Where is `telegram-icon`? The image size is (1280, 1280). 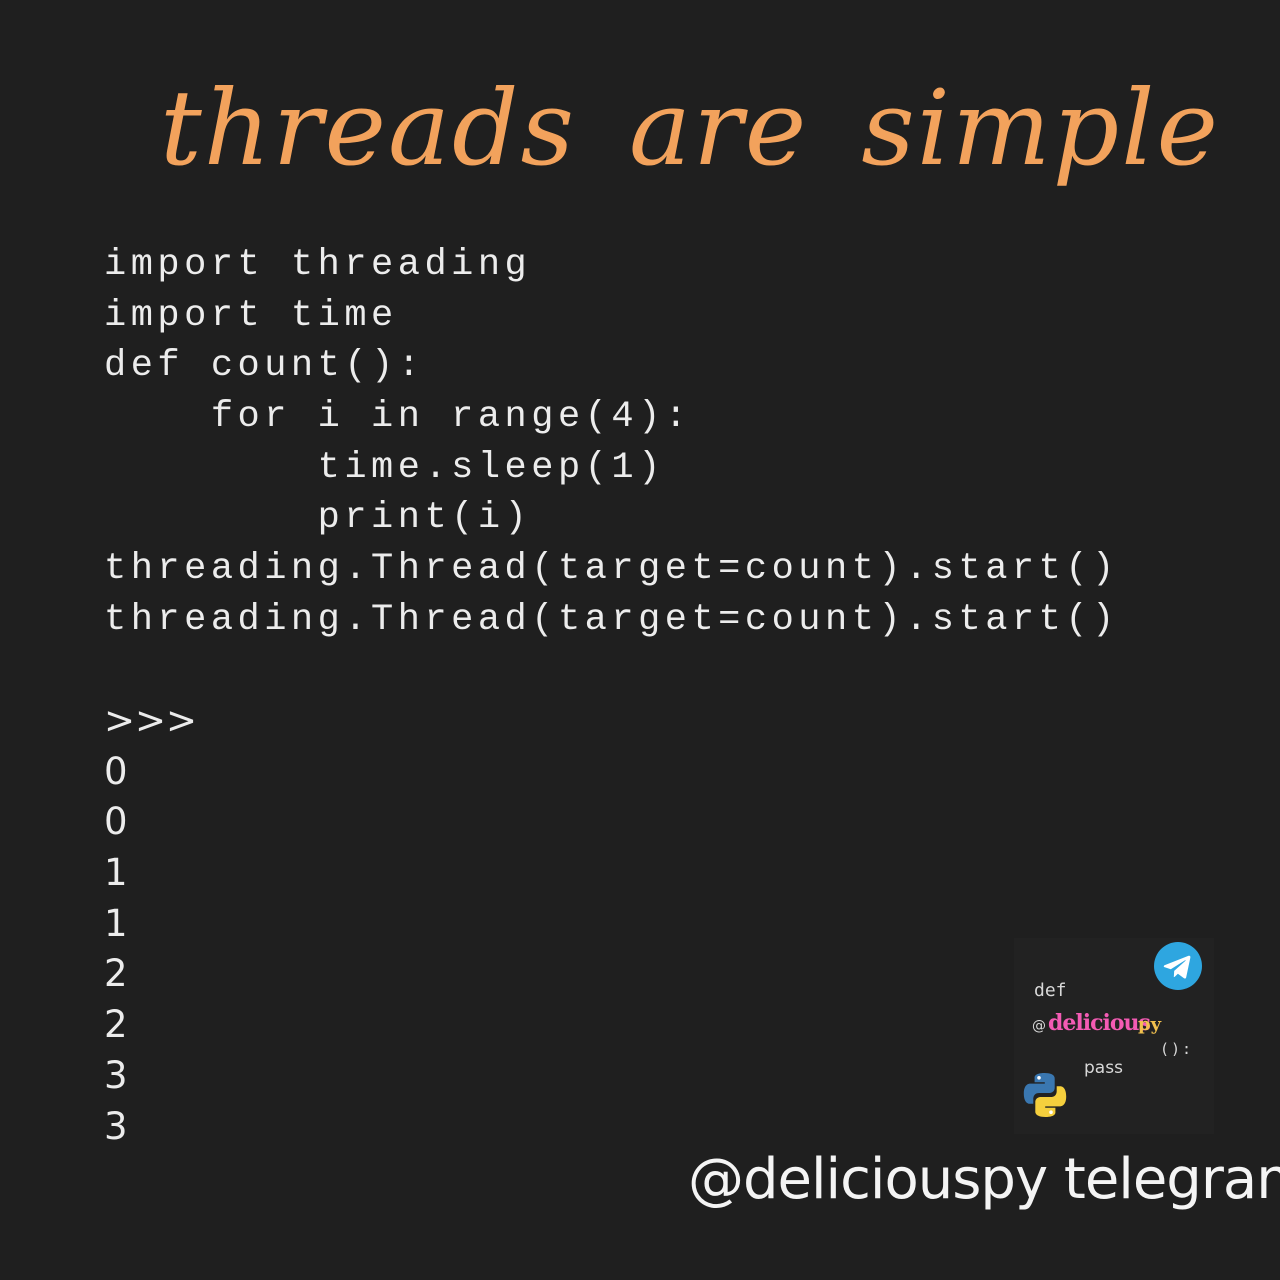
telegram-icon is located at coordinates (1178, 966).